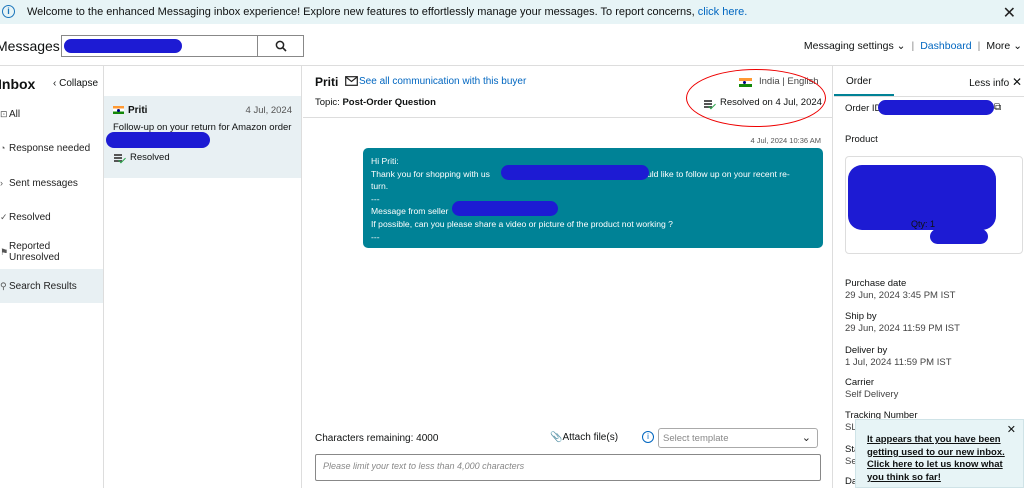  I want to click on tab-order: Order, so click(864, 81).